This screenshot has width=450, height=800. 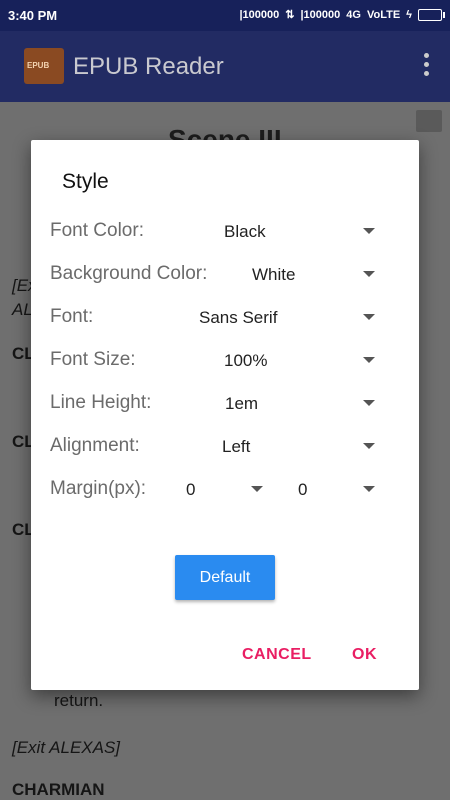 I want to click on status-icons: |100000 ⇅ |100000 4G VoLTE ϟ, so click(x=342, y=14).